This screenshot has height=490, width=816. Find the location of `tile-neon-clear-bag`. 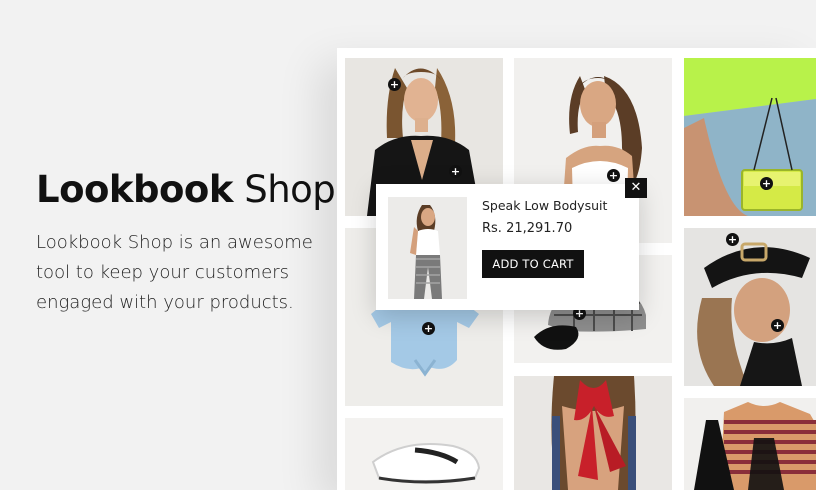

tile-neon-clear-bag is located at coordinates (750, 137).